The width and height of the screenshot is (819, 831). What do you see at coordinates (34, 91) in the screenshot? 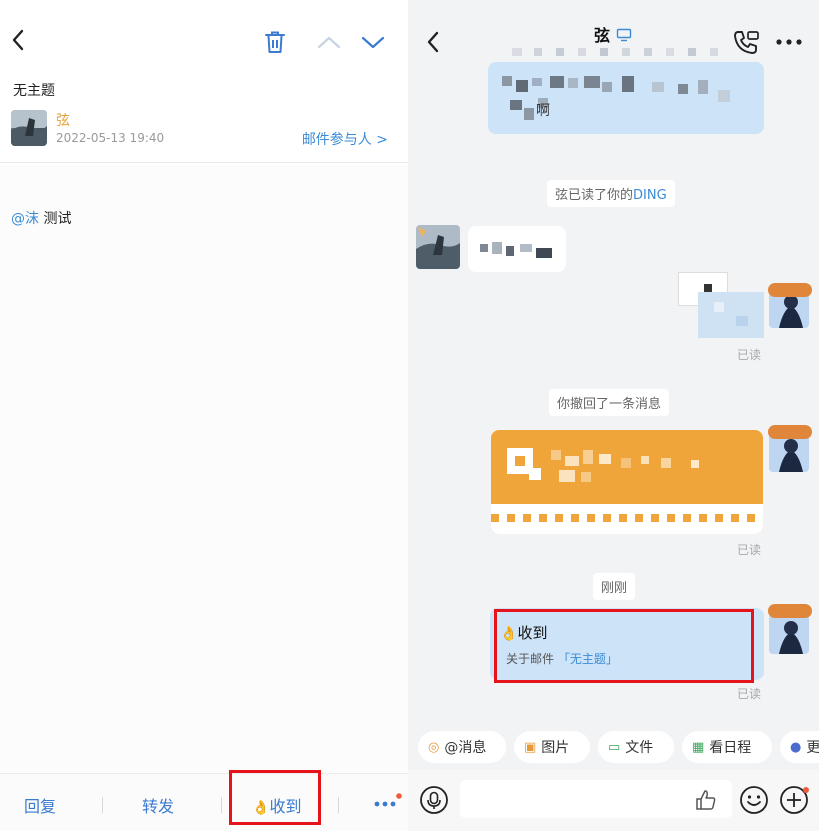
I see `mail-subject: 无主题` at bounding box center [34, 91].